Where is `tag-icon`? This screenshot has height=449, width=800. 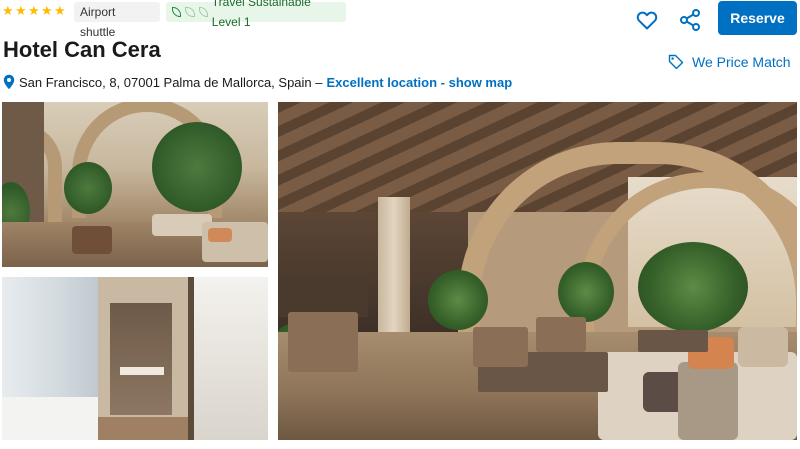 tag-icon is located at coordinates (676, 62).